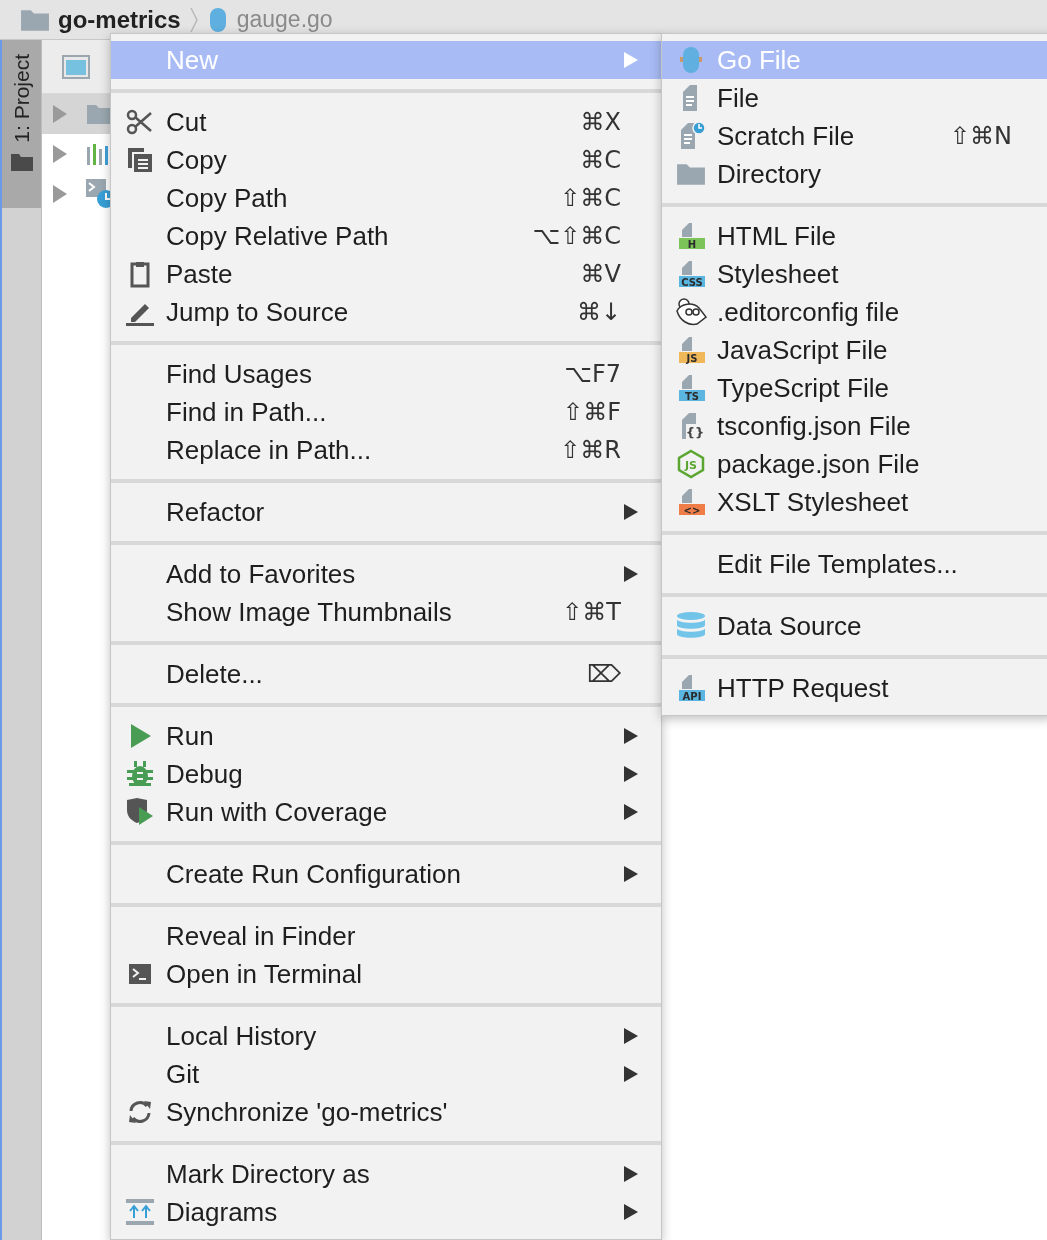 This screenshot has width=1047, height=1240. What do you see at coordinates (600, 122) in the screenshot?
I see `shortcut-label: ⌘X` at bounding box center [600, 122].